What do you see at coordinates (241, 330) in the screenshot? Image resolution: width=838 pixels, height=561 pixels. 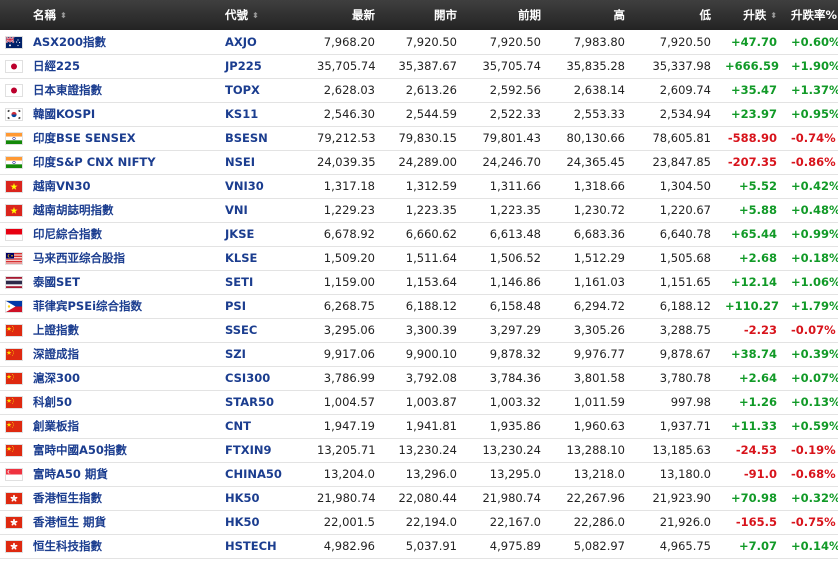 I see `index-code-link: SSEC` at bounding box center [241, 330].